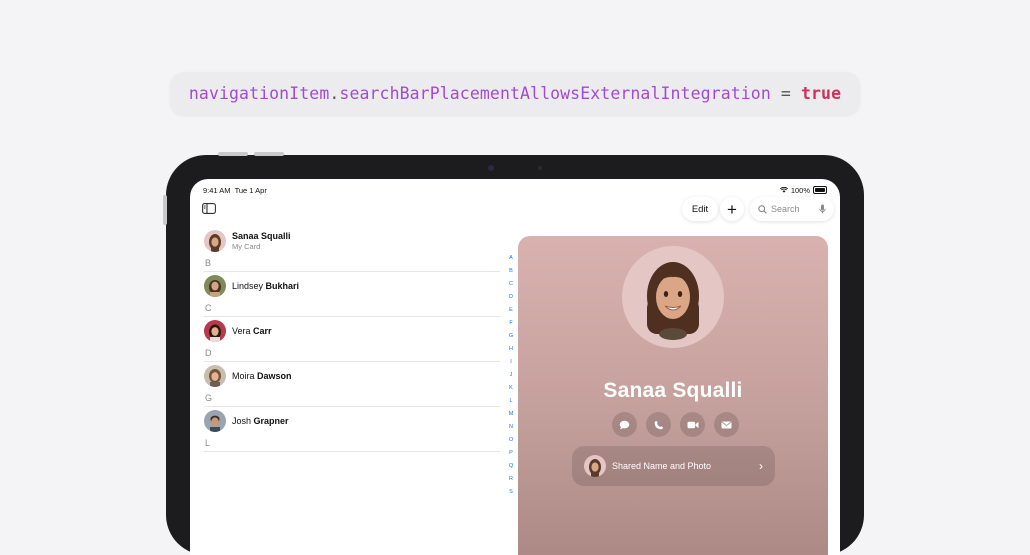 This screenshot has width=1030, height=555. Describe the element at coordinates (511, 427) in the screenshot. I see `index-letter: N` at that location.